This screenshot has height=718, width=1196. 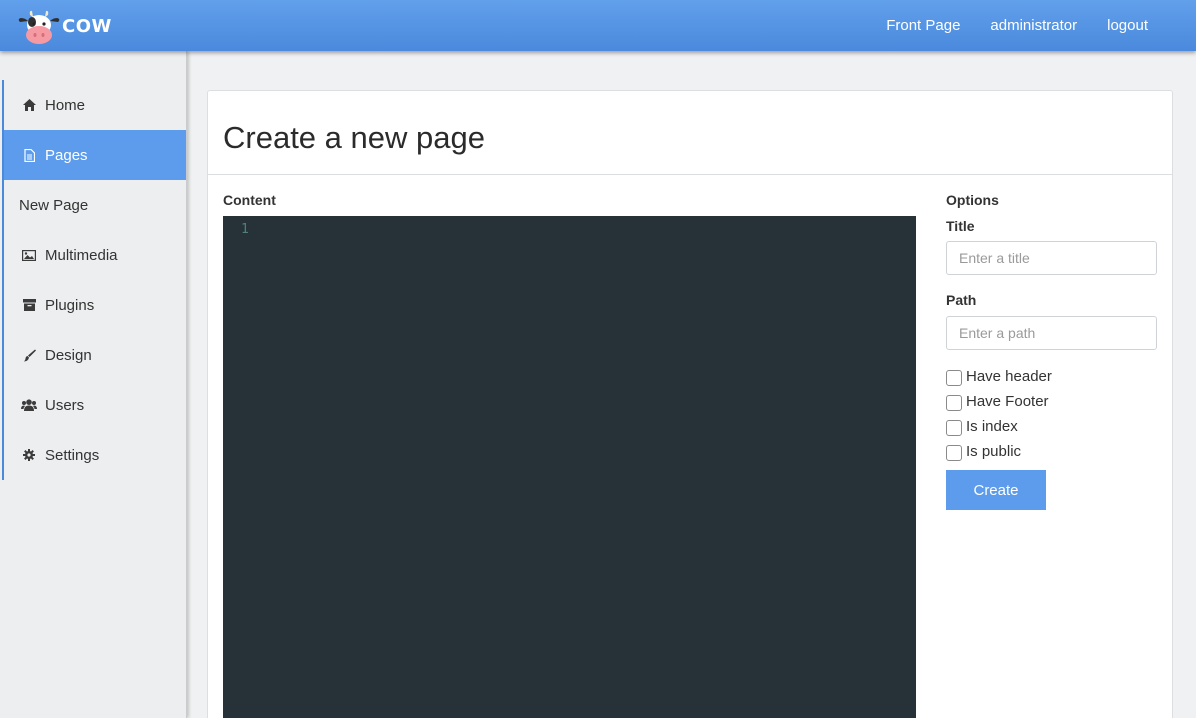 I want to click on sidebar-item-label: Users, so click(x=65, y=405).